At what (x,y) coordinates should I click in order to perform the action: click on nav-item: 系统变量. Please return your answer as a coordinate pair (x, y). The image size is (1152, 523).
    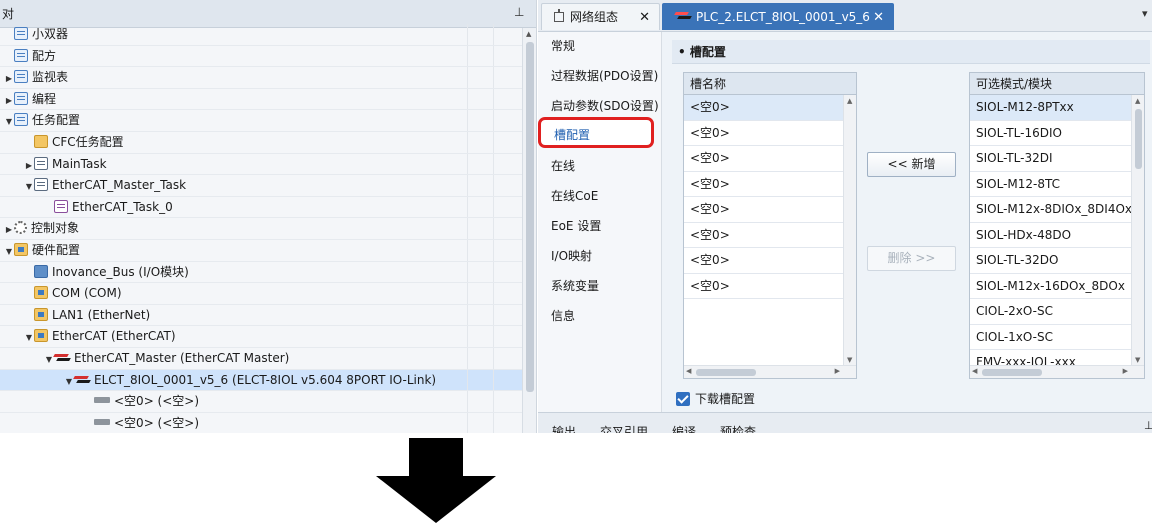
    Looking at the image, I should click on (575, 286).